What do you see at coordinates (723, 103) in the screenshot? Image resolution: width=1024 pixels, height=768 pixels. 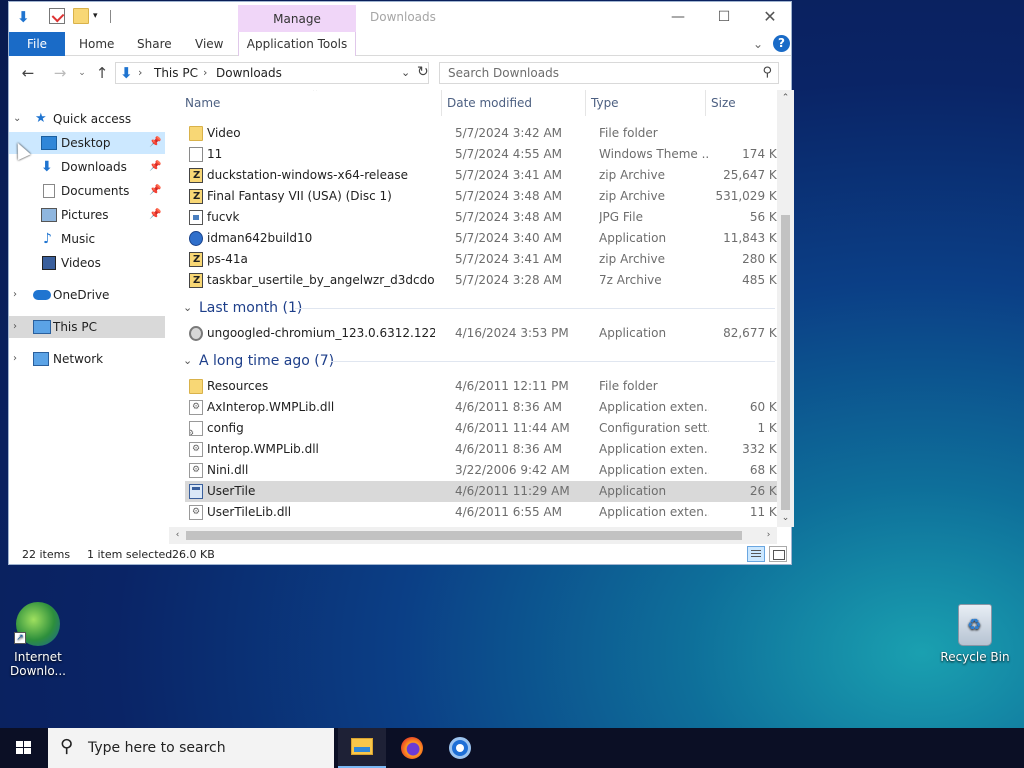 I see `column-header-size: Size` at bounding box center [723, 103].